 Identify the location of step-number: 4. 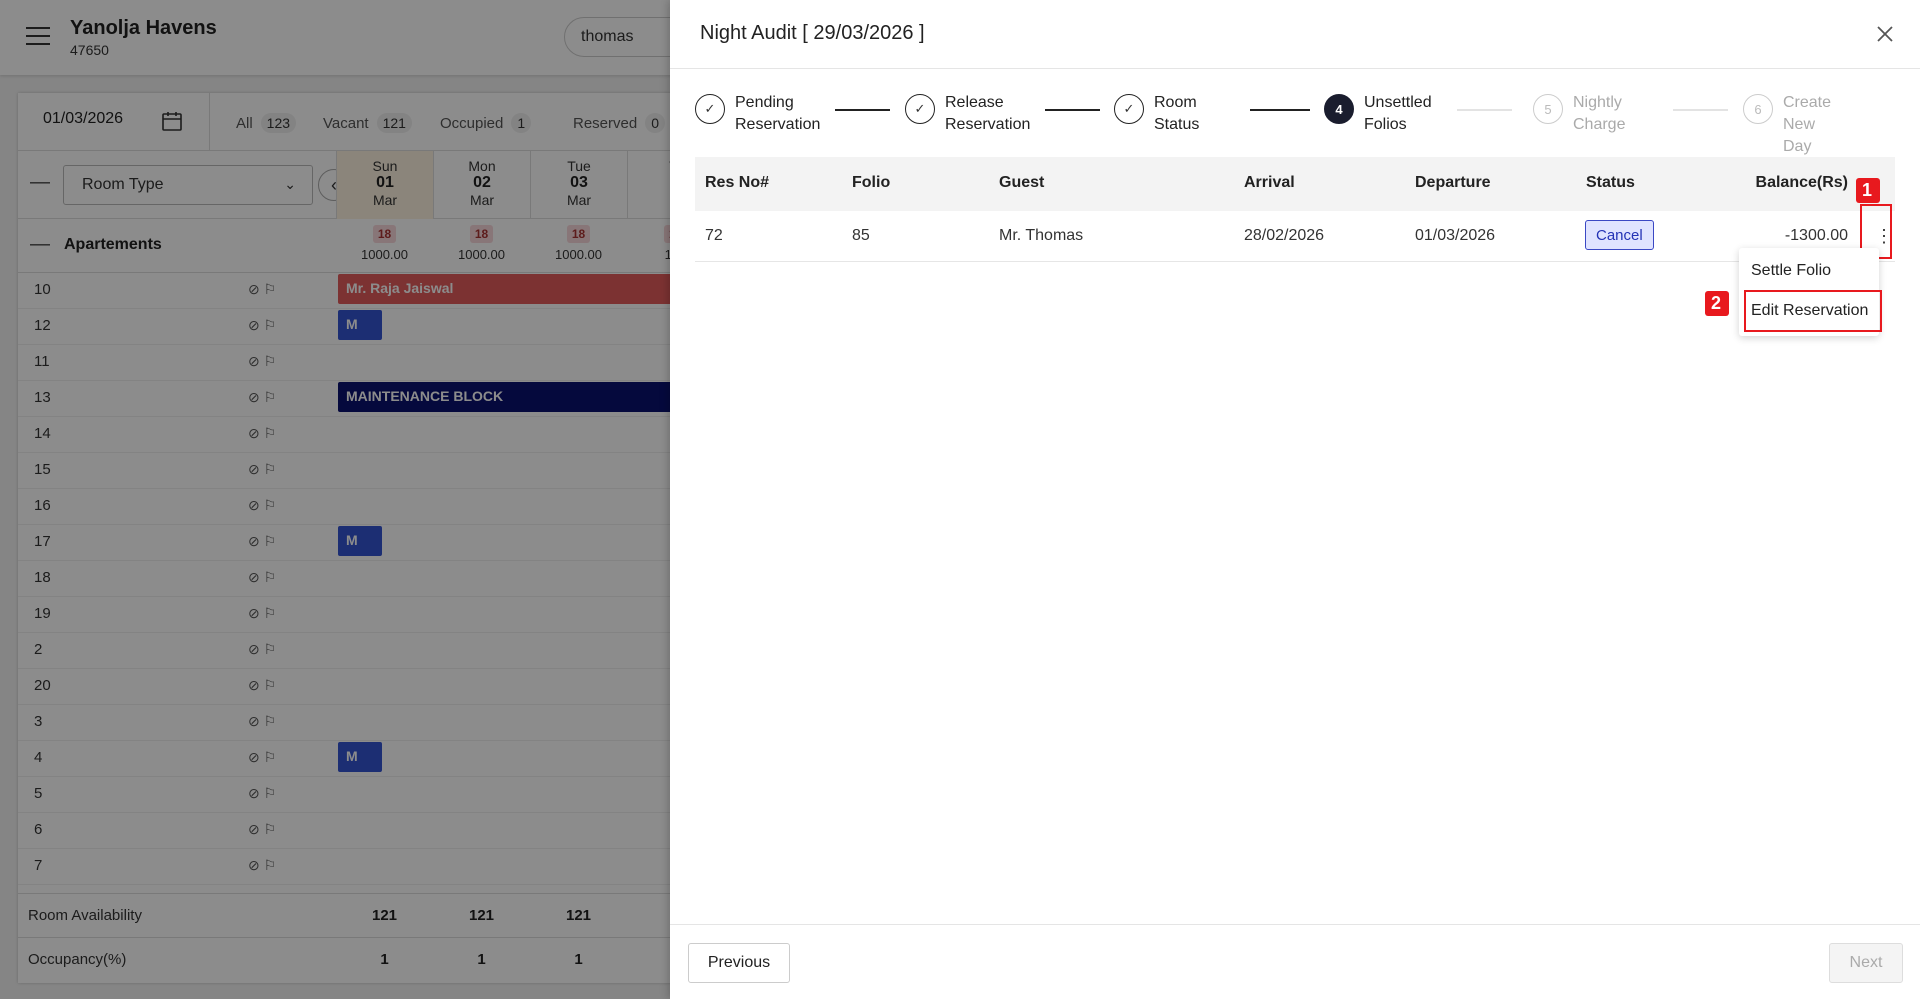
(1339, 109).